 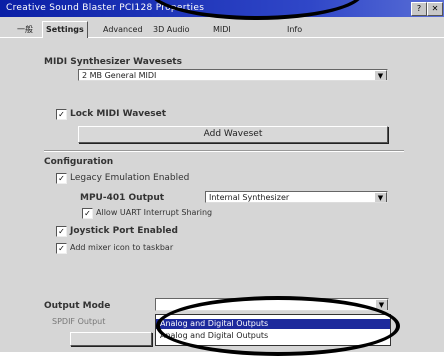 What do you see at coordinates (233, 75) in the screenshot?
I see `waveset-select: 2 MB General MIDI ▼` at bounding box center [233, 75].